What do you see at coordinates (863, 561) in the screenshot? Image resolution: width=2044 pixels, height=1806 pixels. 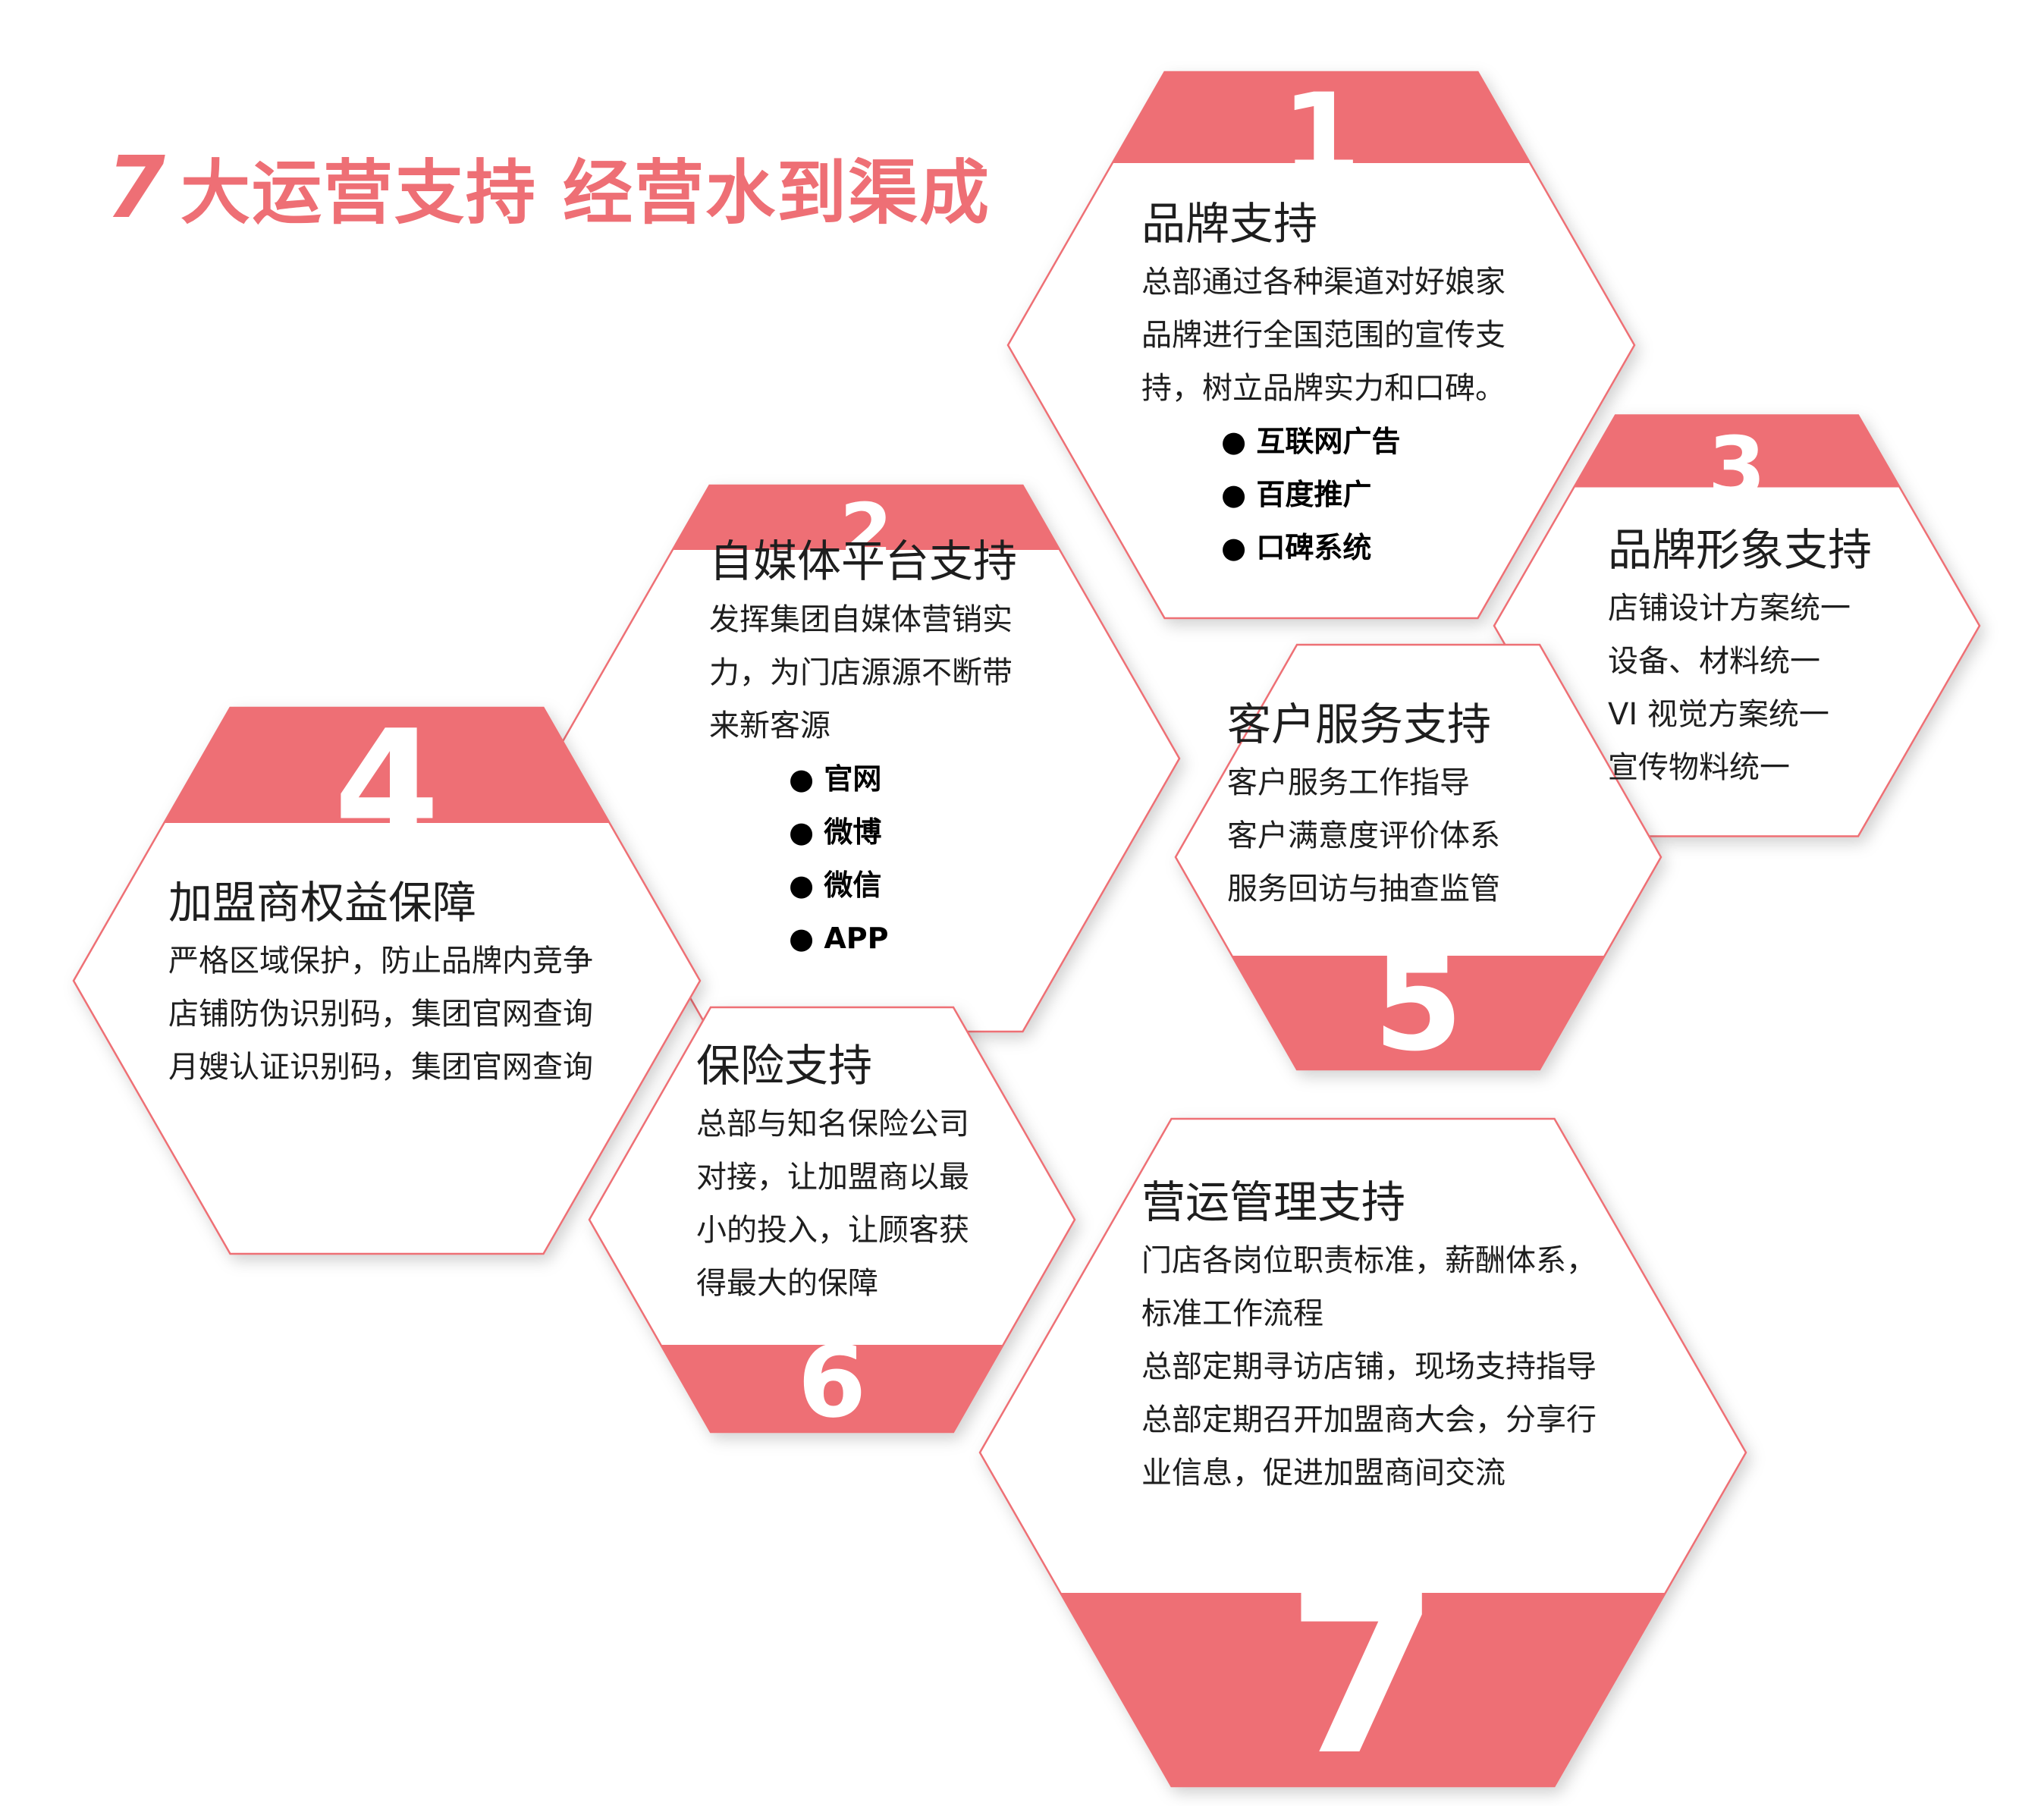 I see `card-title-2: 自媒体平台支持` at bounding box center [863, 561].